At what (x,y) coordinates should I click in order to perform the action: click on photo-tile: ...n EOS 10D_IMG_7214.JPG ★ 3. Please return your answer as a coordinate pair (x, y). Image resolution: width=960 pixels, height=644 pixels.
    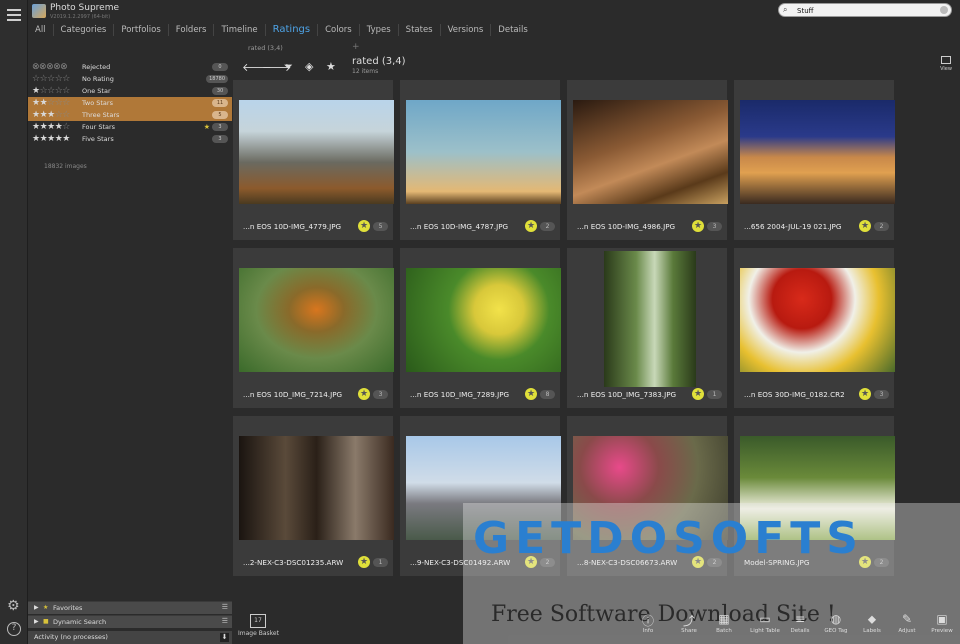
    Looking at the image, I should click on (313, 328).